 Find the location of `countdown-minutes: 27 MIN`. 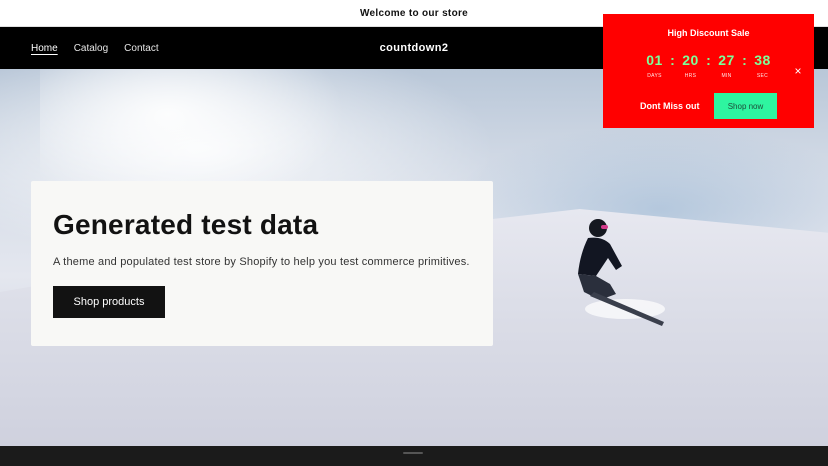

countdown-minutes: 27 MIN is located at coordinates (726, 65).